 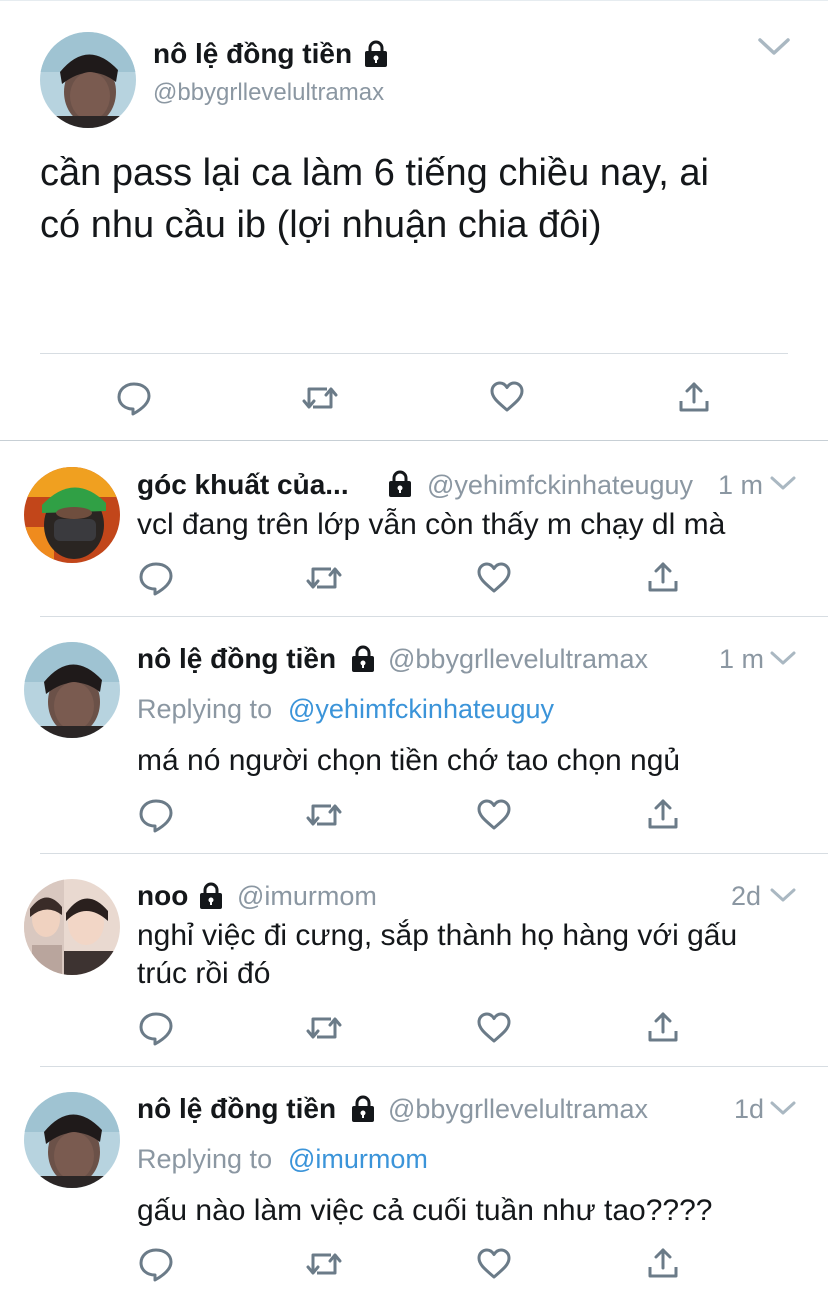 I want to click on author-handle: @yehimfckinhateuguy, so click(x=560, y=485).